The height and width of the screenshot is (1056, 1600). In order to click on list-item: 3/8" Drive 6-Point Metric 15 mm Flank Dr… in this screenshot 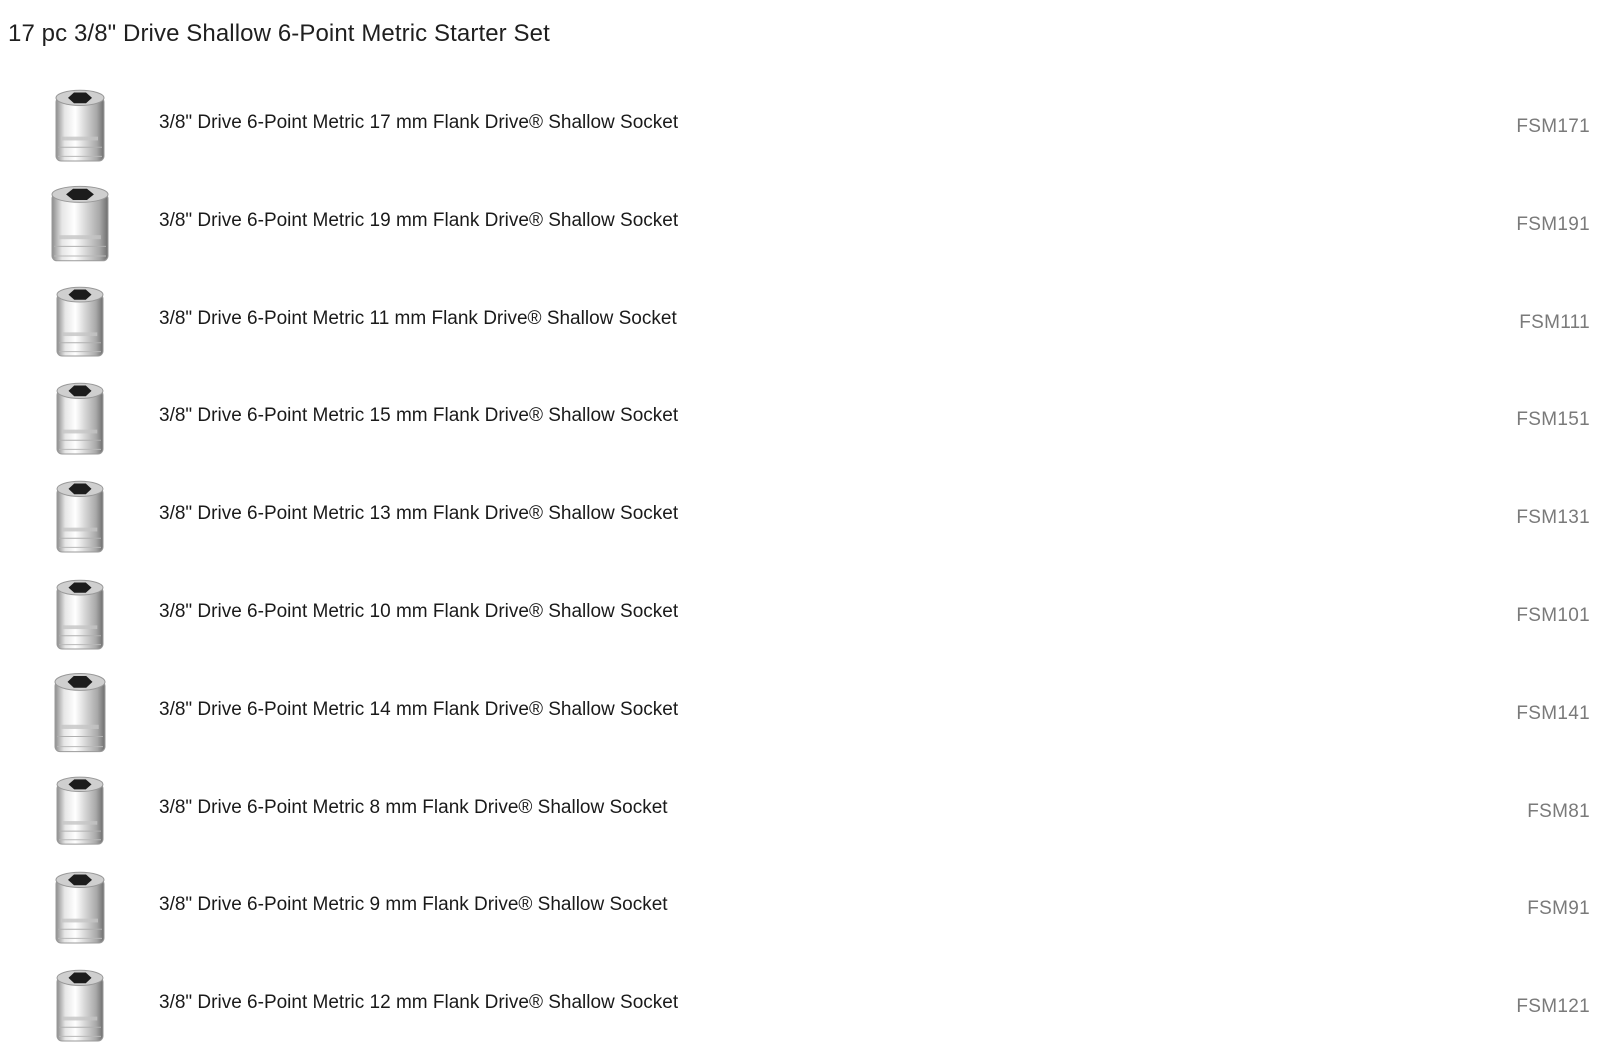, I will do `click(800, 420)`.